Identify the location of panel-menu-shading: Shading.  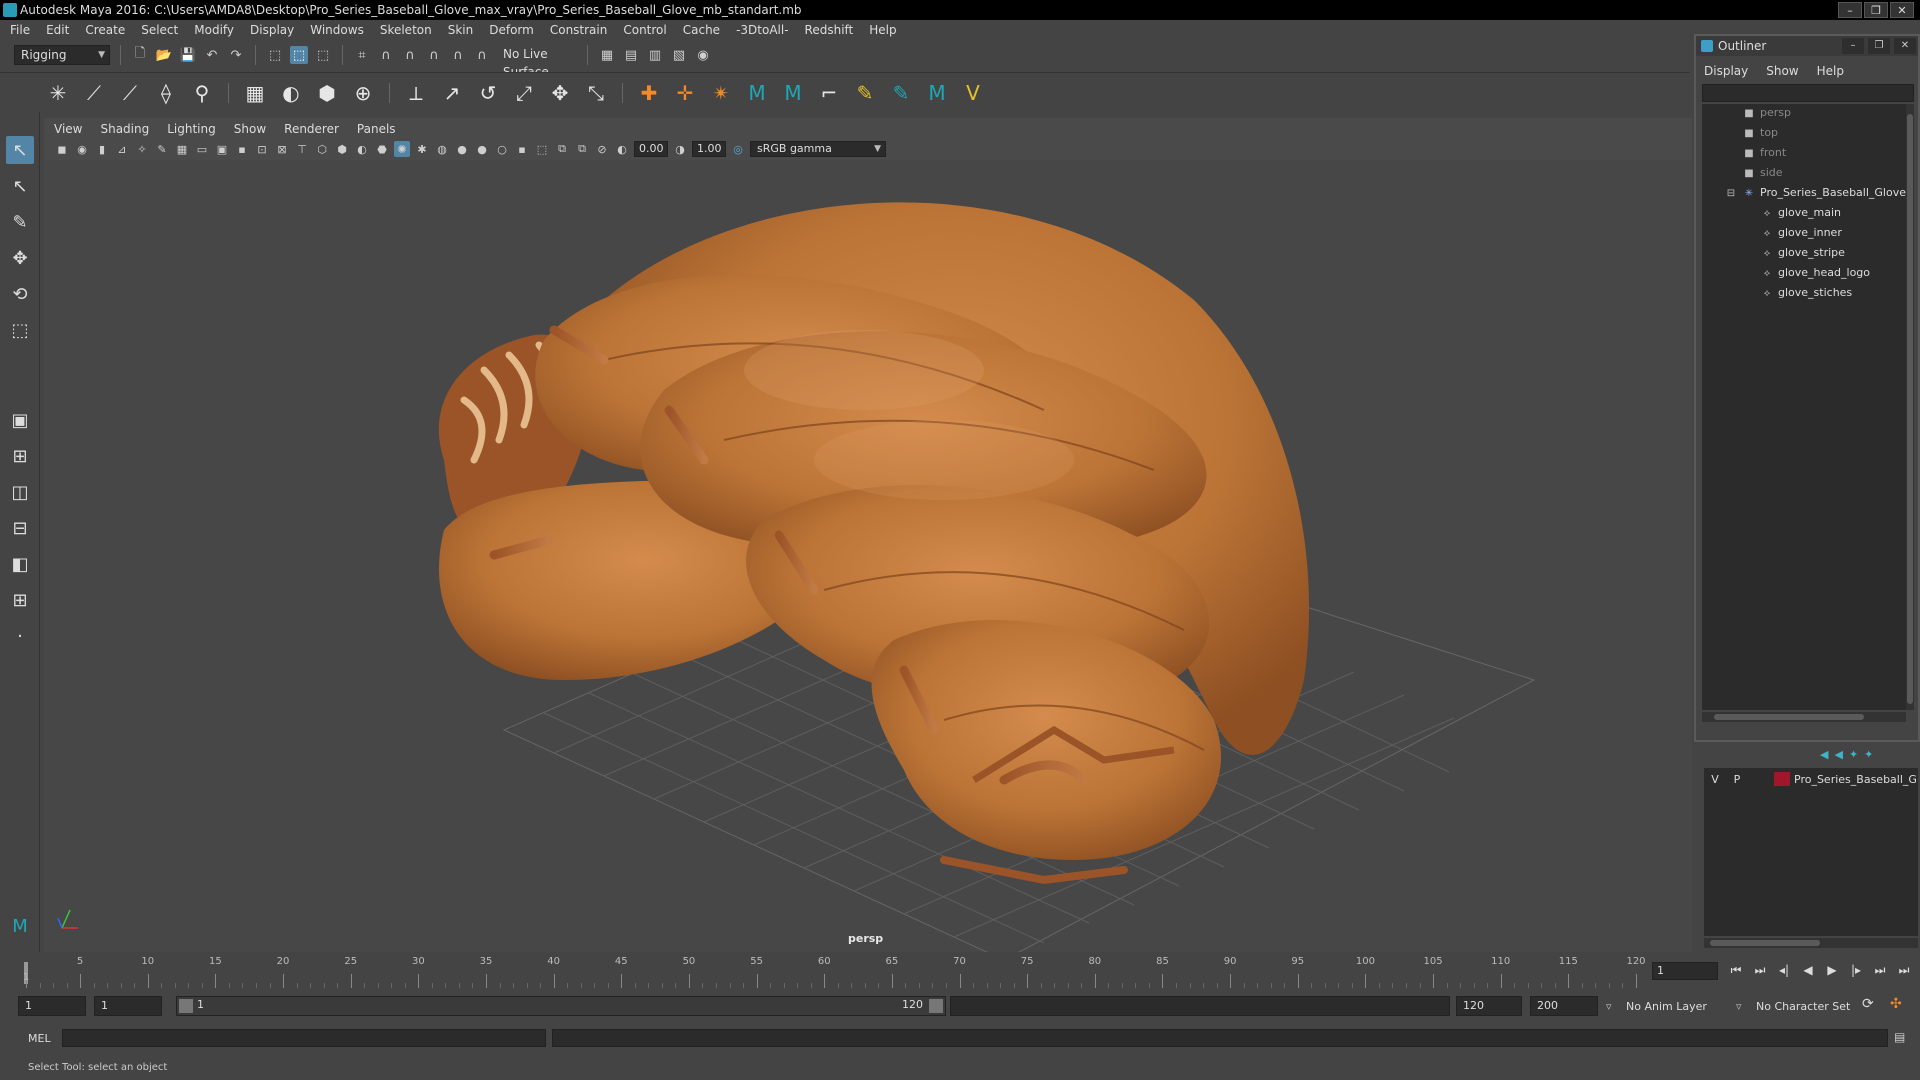
(124, 129).